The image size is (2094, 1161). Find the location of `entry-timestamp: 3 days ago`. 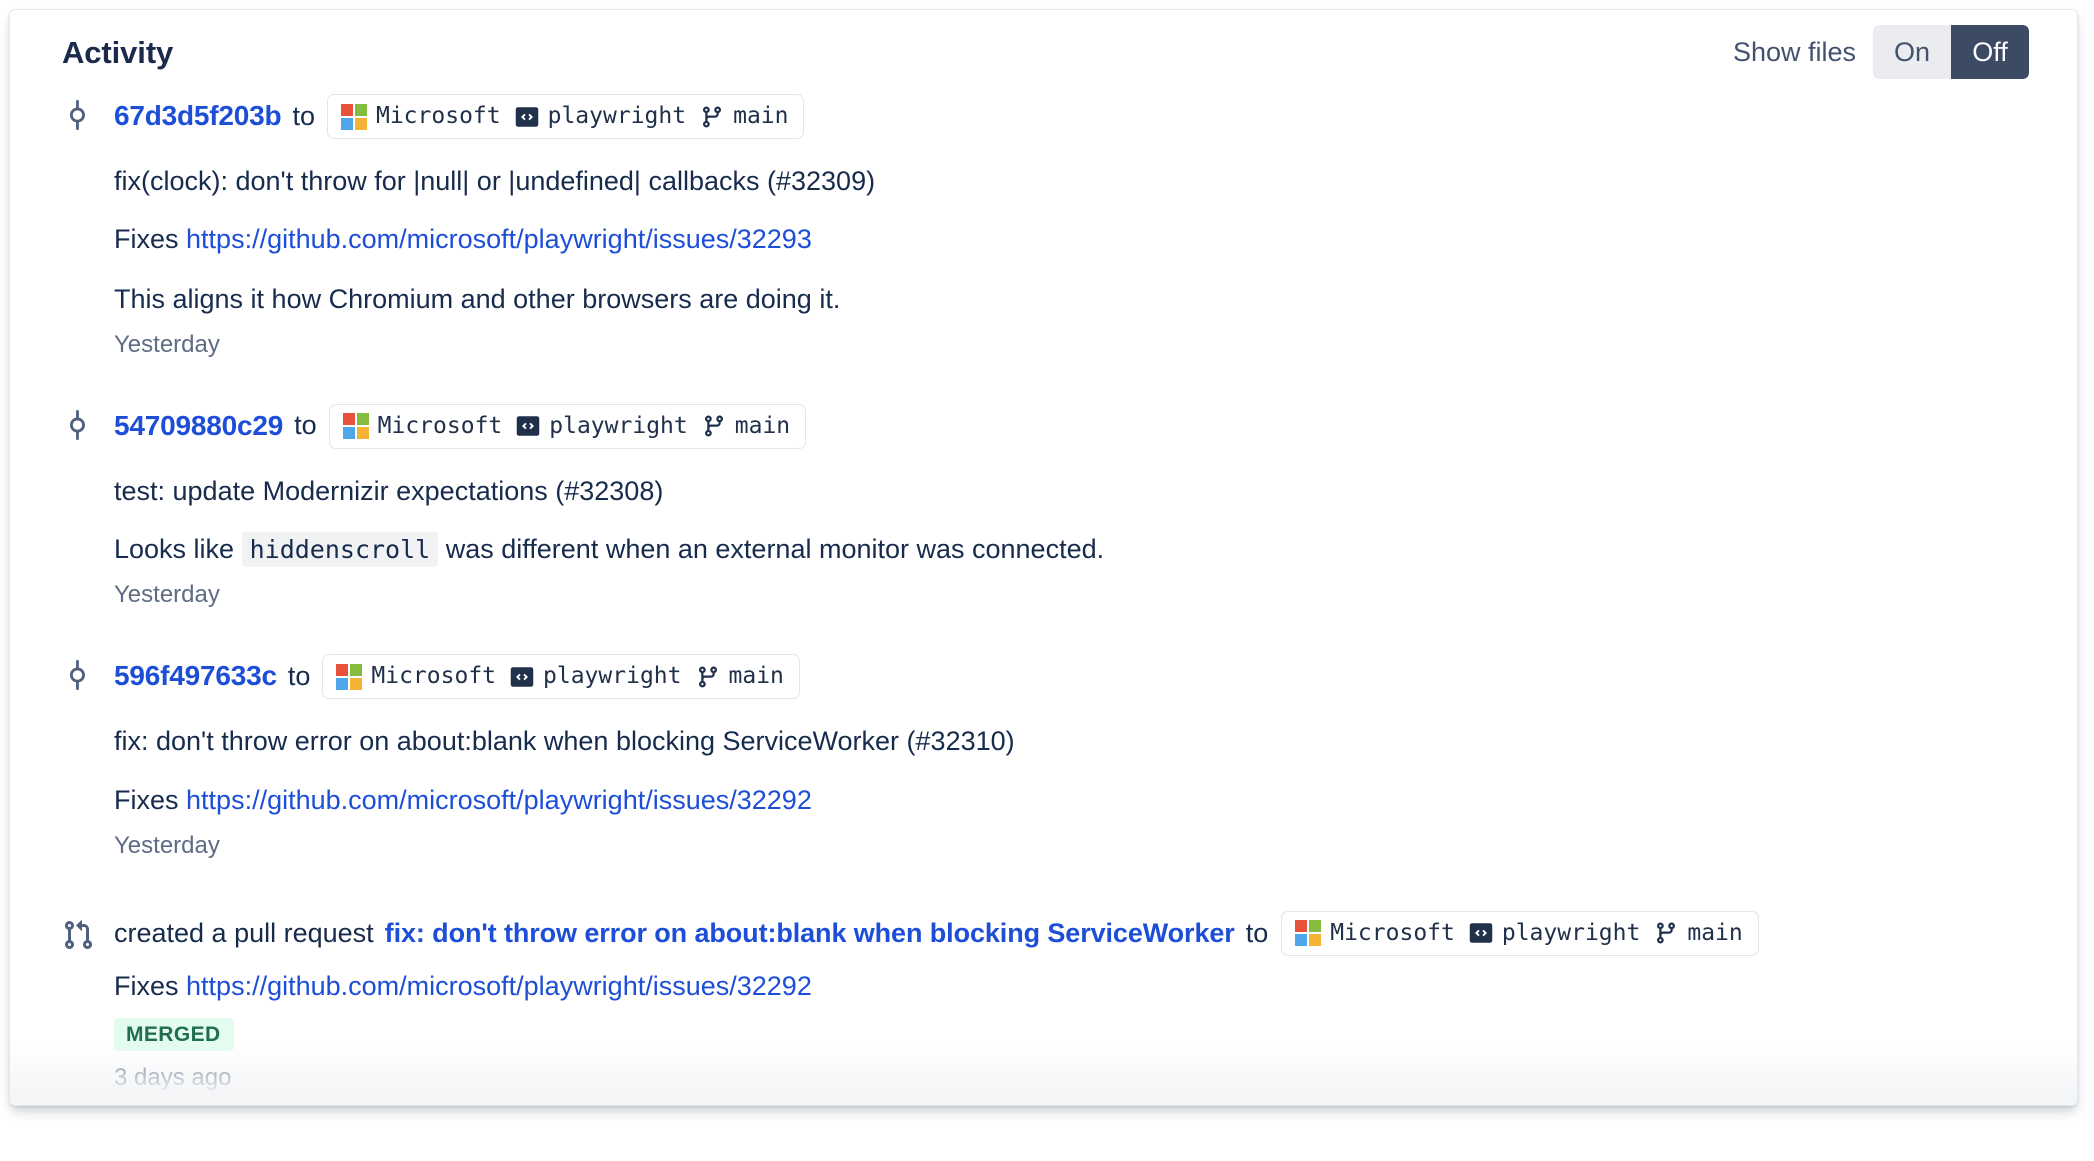

entry-timestamp: 3 days ago is located at coordinates (173, 1078).